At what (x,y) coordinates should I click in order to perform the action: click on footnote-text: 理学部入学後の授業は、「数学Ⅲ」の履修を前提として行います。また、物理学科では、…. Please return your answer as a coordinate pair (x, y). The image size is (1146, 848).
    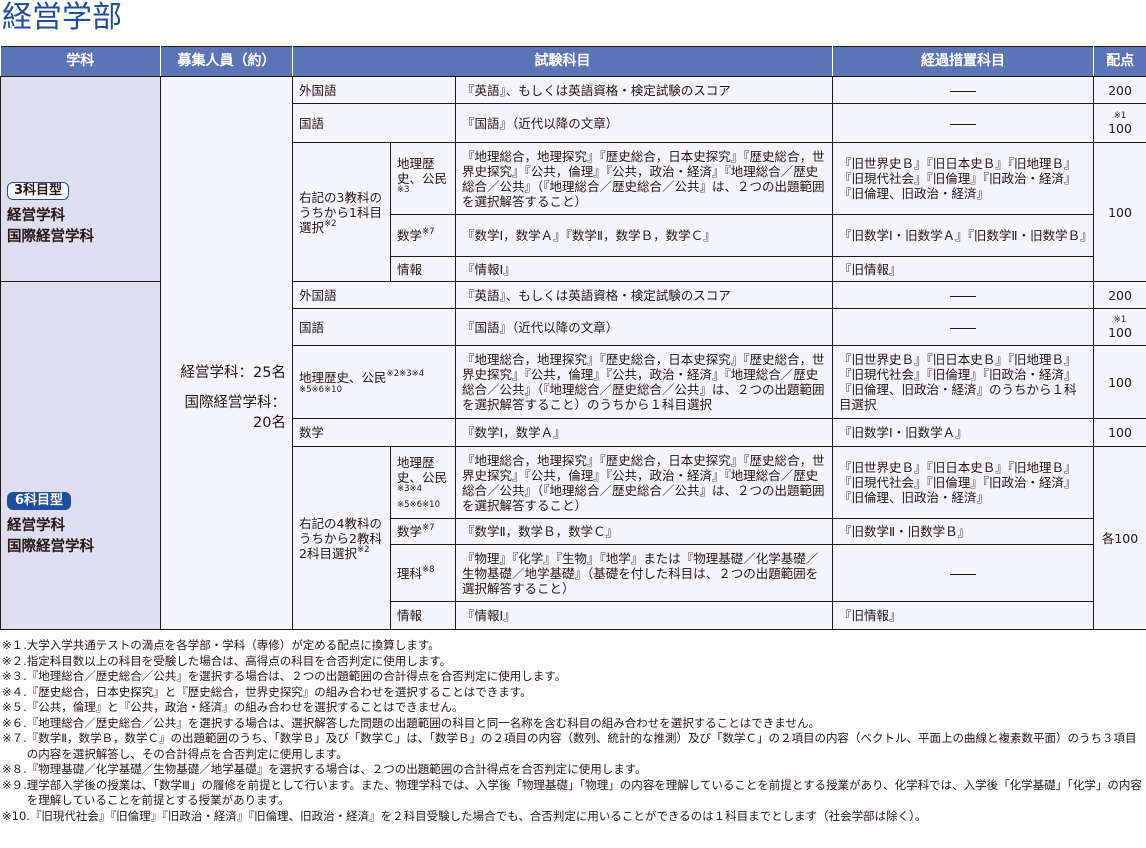
    Looking at the image, I should click on (584, 792).